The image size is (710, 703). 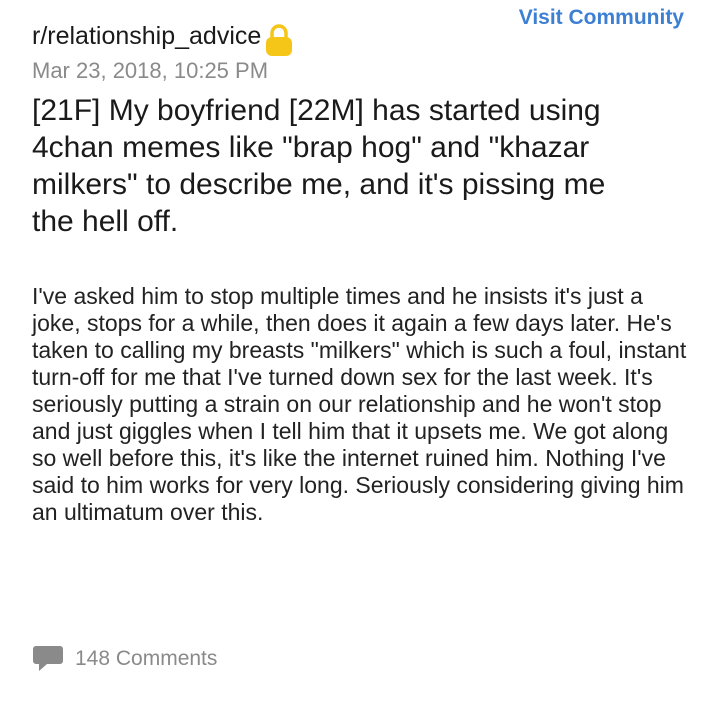 I want to click on comments-count: 148 Comments, so click(x=146, y=658).